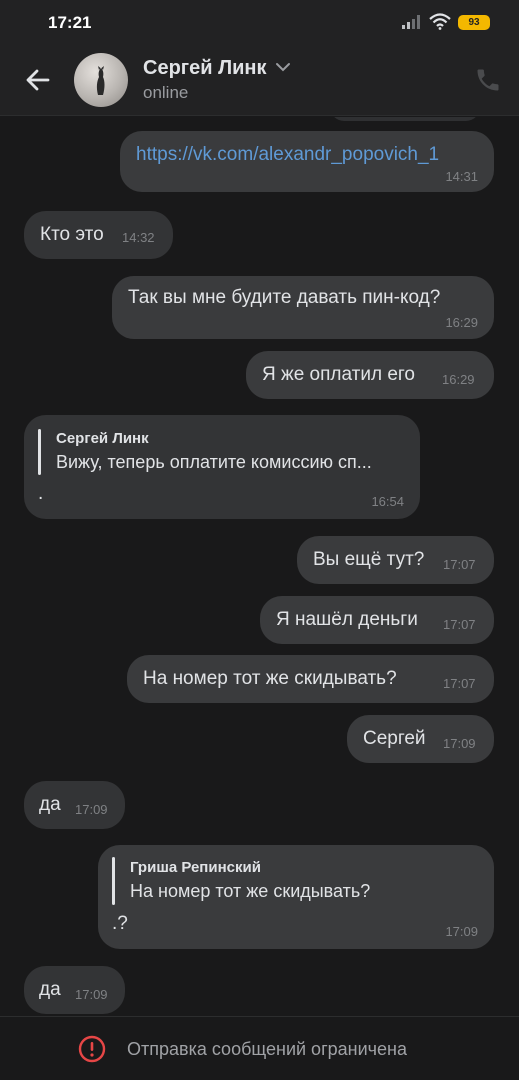  I want to click on message-bubble-outgoing: Я же оплатил его 16:29, so click(370, 375).